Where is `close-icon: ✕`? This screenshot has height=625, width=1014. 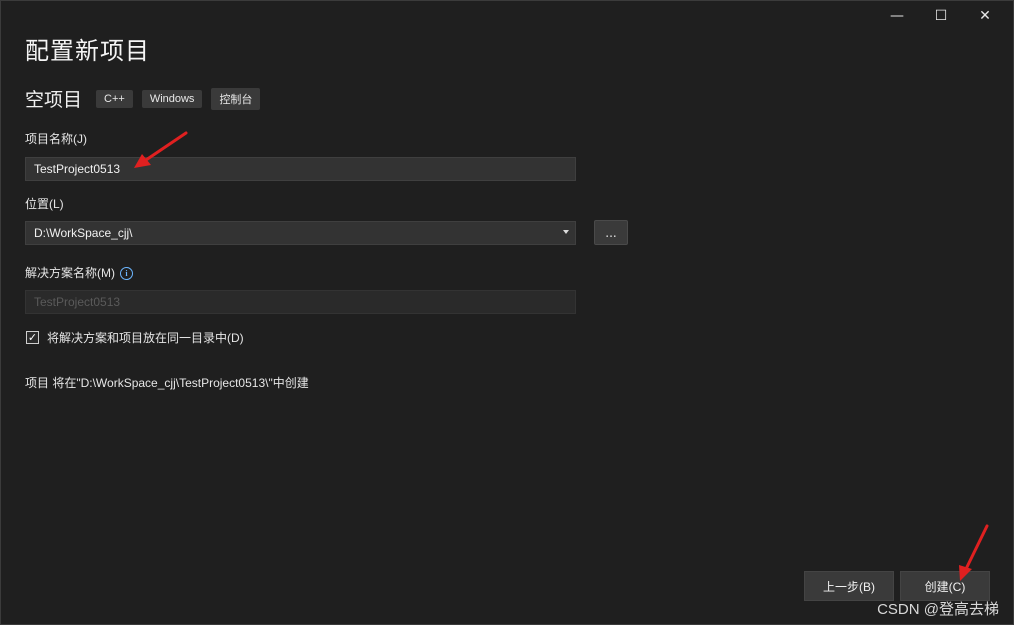 close-icon: ✕ is located at coordinates (985, 16).